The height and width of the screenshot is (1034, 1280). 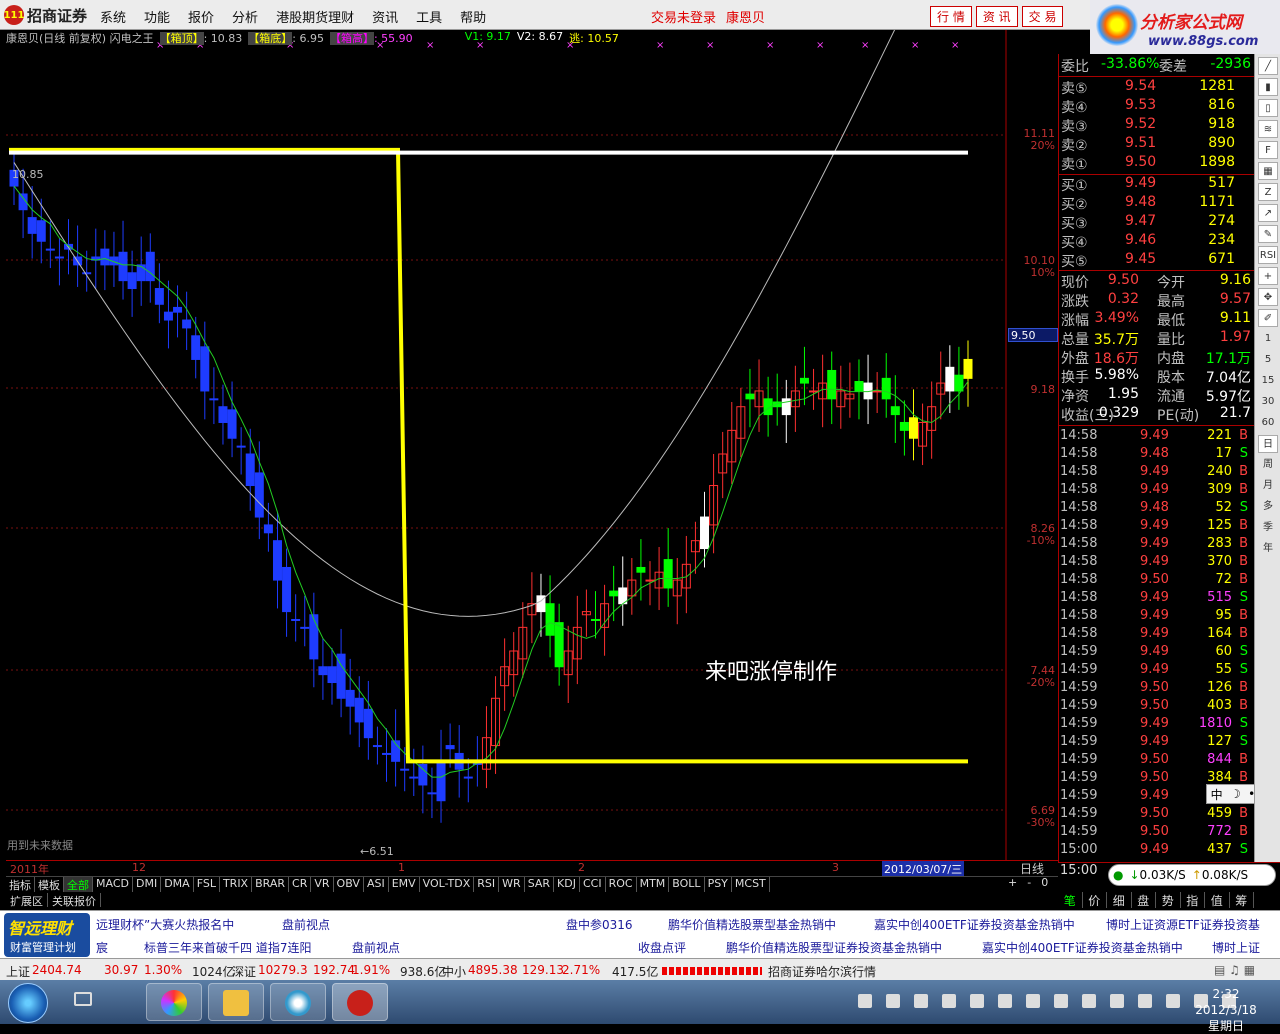 I want to click on zoom-in-button: +, so click(x=1012, y=882).